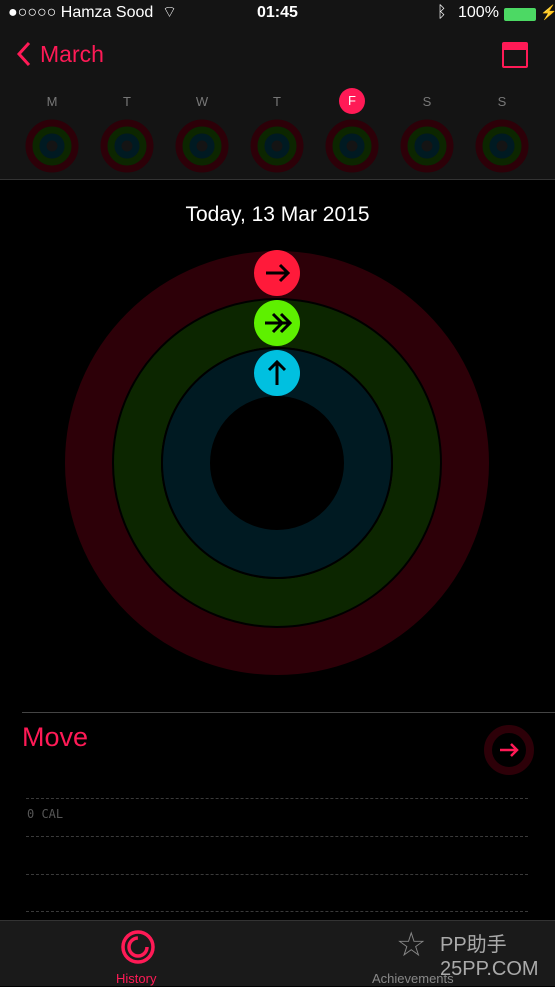  I want to click on move-detail-button, so click(509, 750).